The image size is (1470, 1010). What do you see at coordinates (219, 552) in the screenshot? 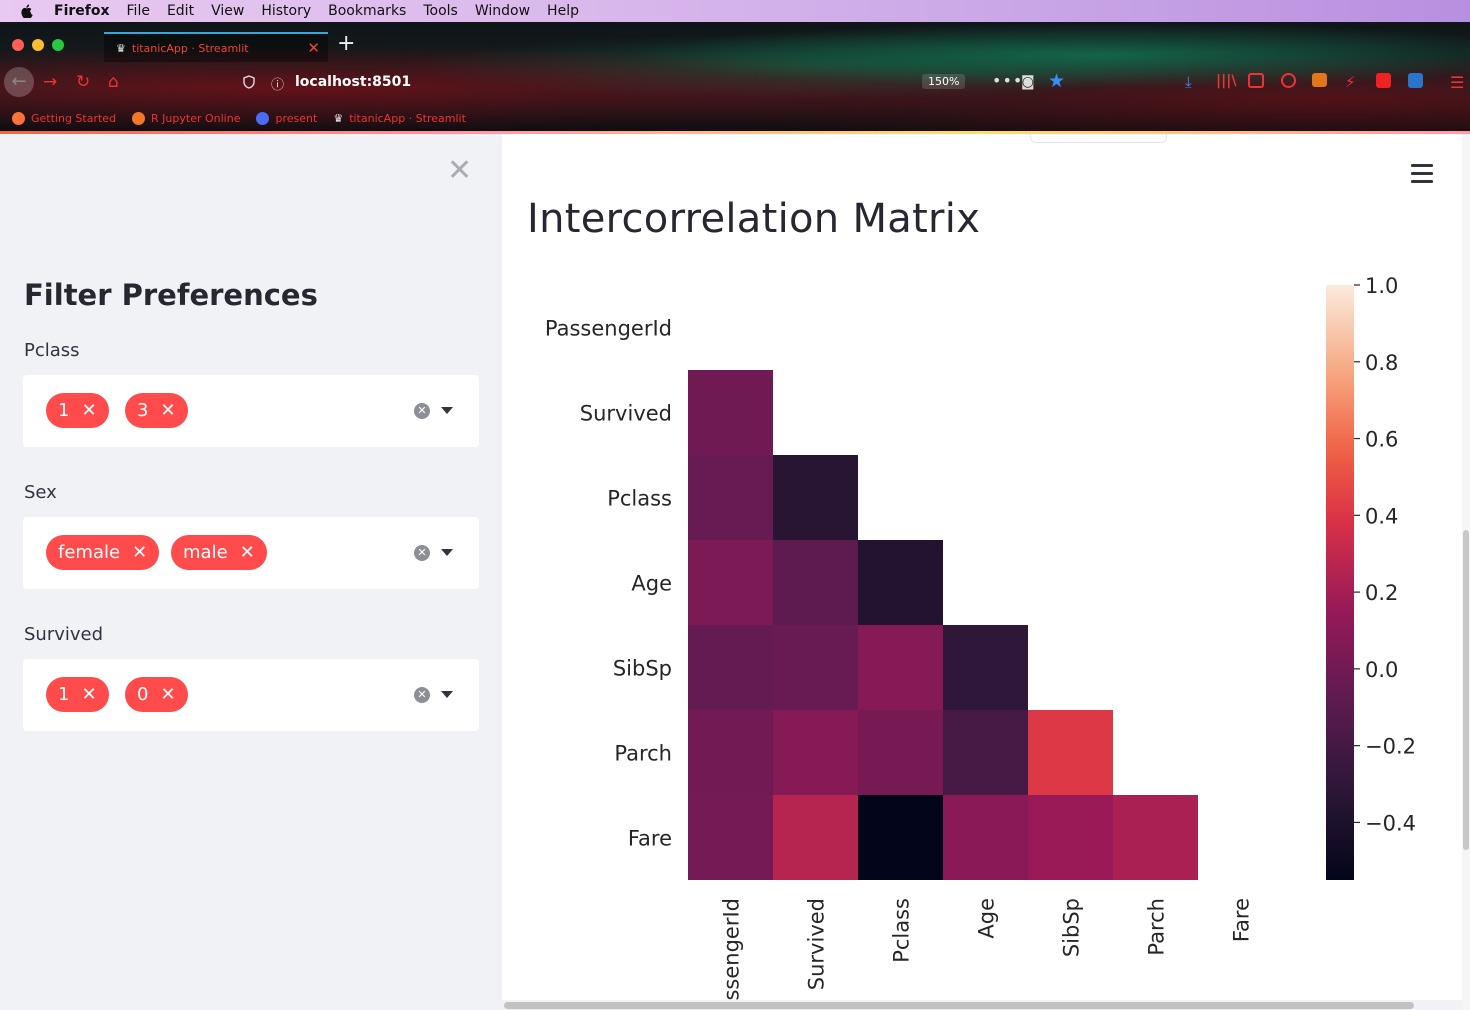
I see `chip-sex-male: male ✕` at bounding box center [219, 552].